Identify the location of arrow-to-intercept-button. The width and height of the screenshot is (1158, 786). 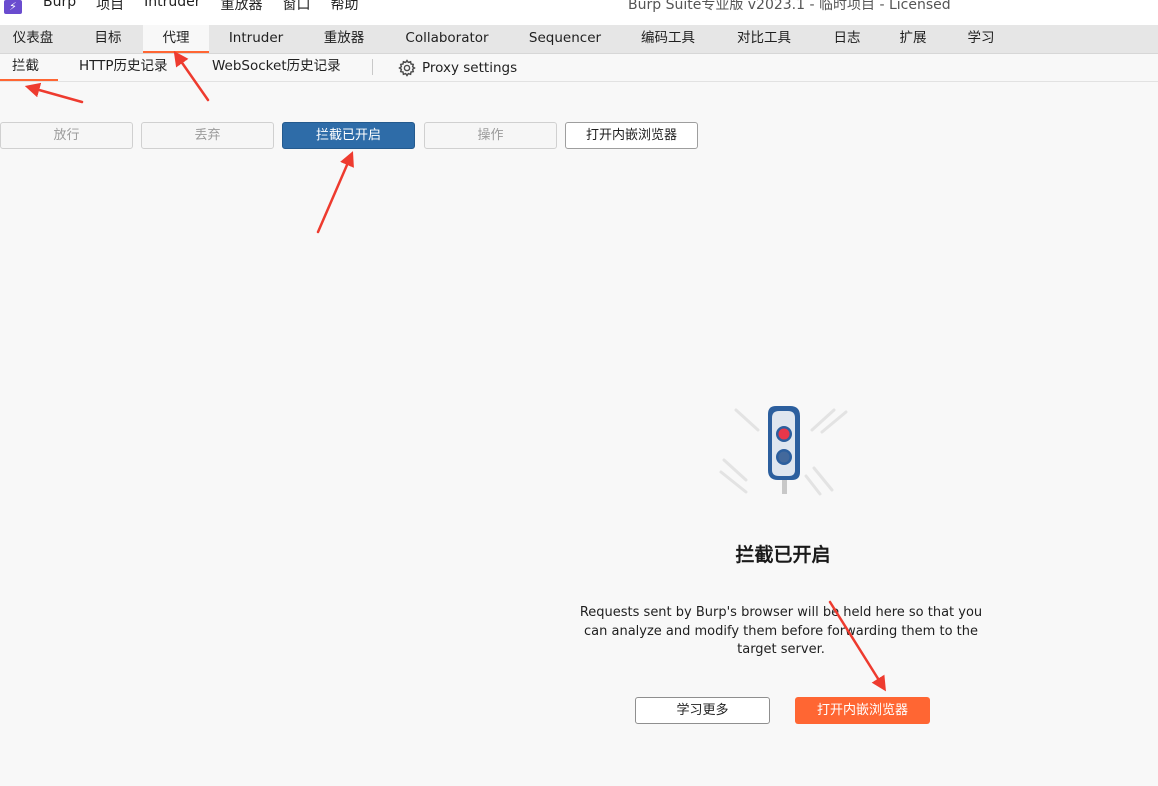
(335, 192).